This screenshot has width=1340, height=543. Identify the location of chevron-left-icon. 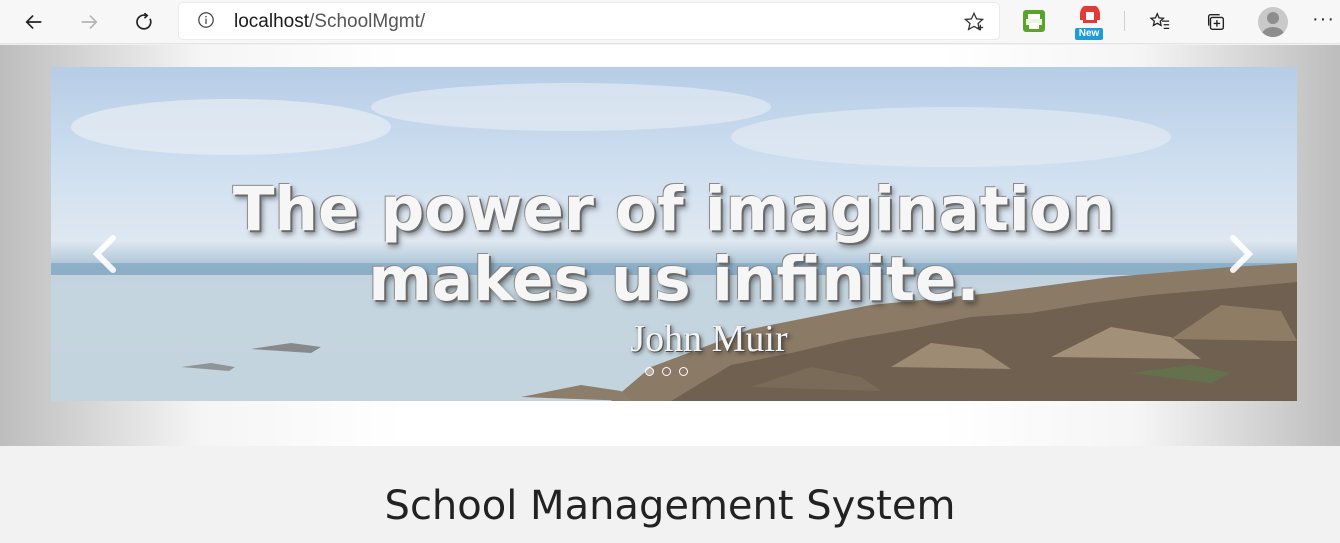
(104, 254).